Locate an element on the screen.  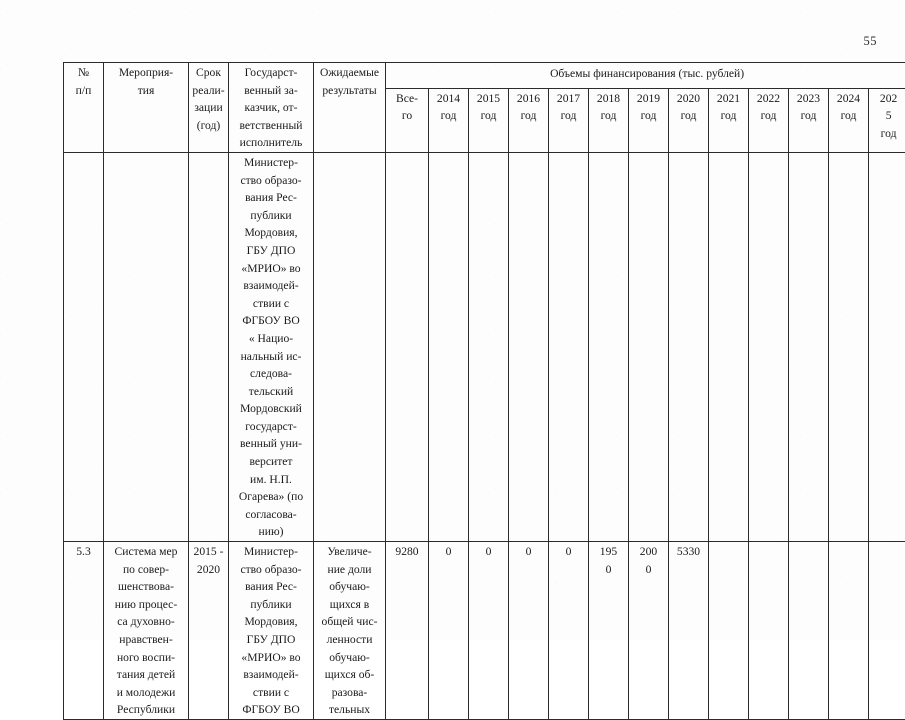
cell-year-2017: 0 is located at coordinates (569, 631).